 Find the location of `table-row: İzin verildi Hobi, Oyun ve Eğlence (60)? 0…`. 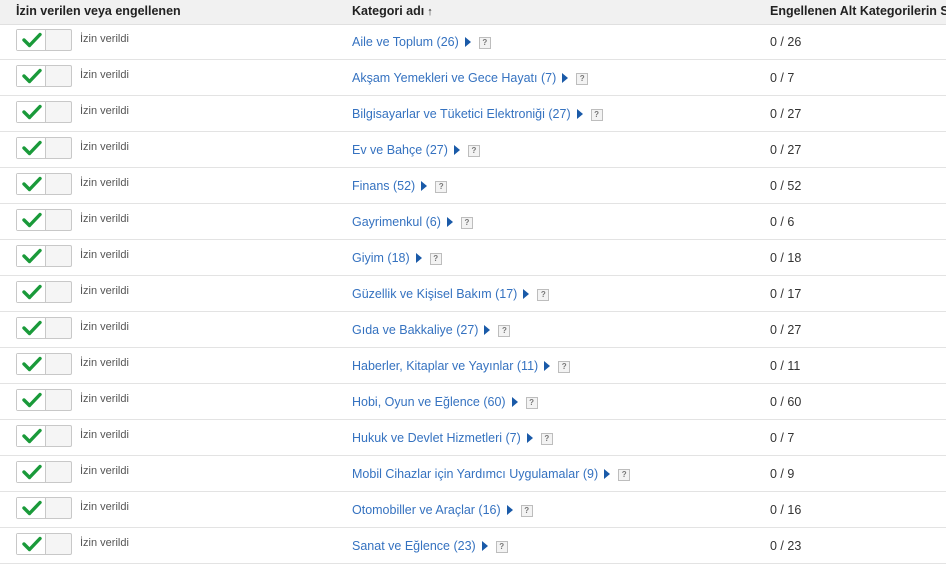

table-row: İzin verildi Hobi, Oyun ve Eğlence (60)? 0… is located at coordinates (473, 402).